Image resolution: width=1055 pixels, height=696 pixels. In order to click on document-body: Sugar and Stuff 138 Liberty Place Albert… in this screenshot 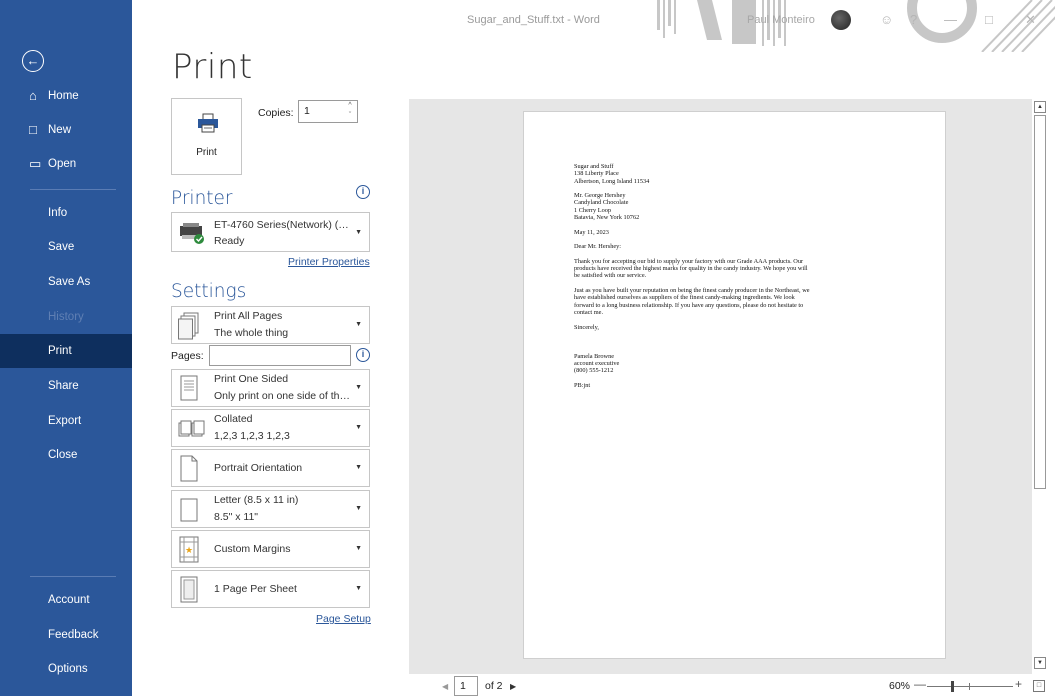, I will do `click(741, 280)`.